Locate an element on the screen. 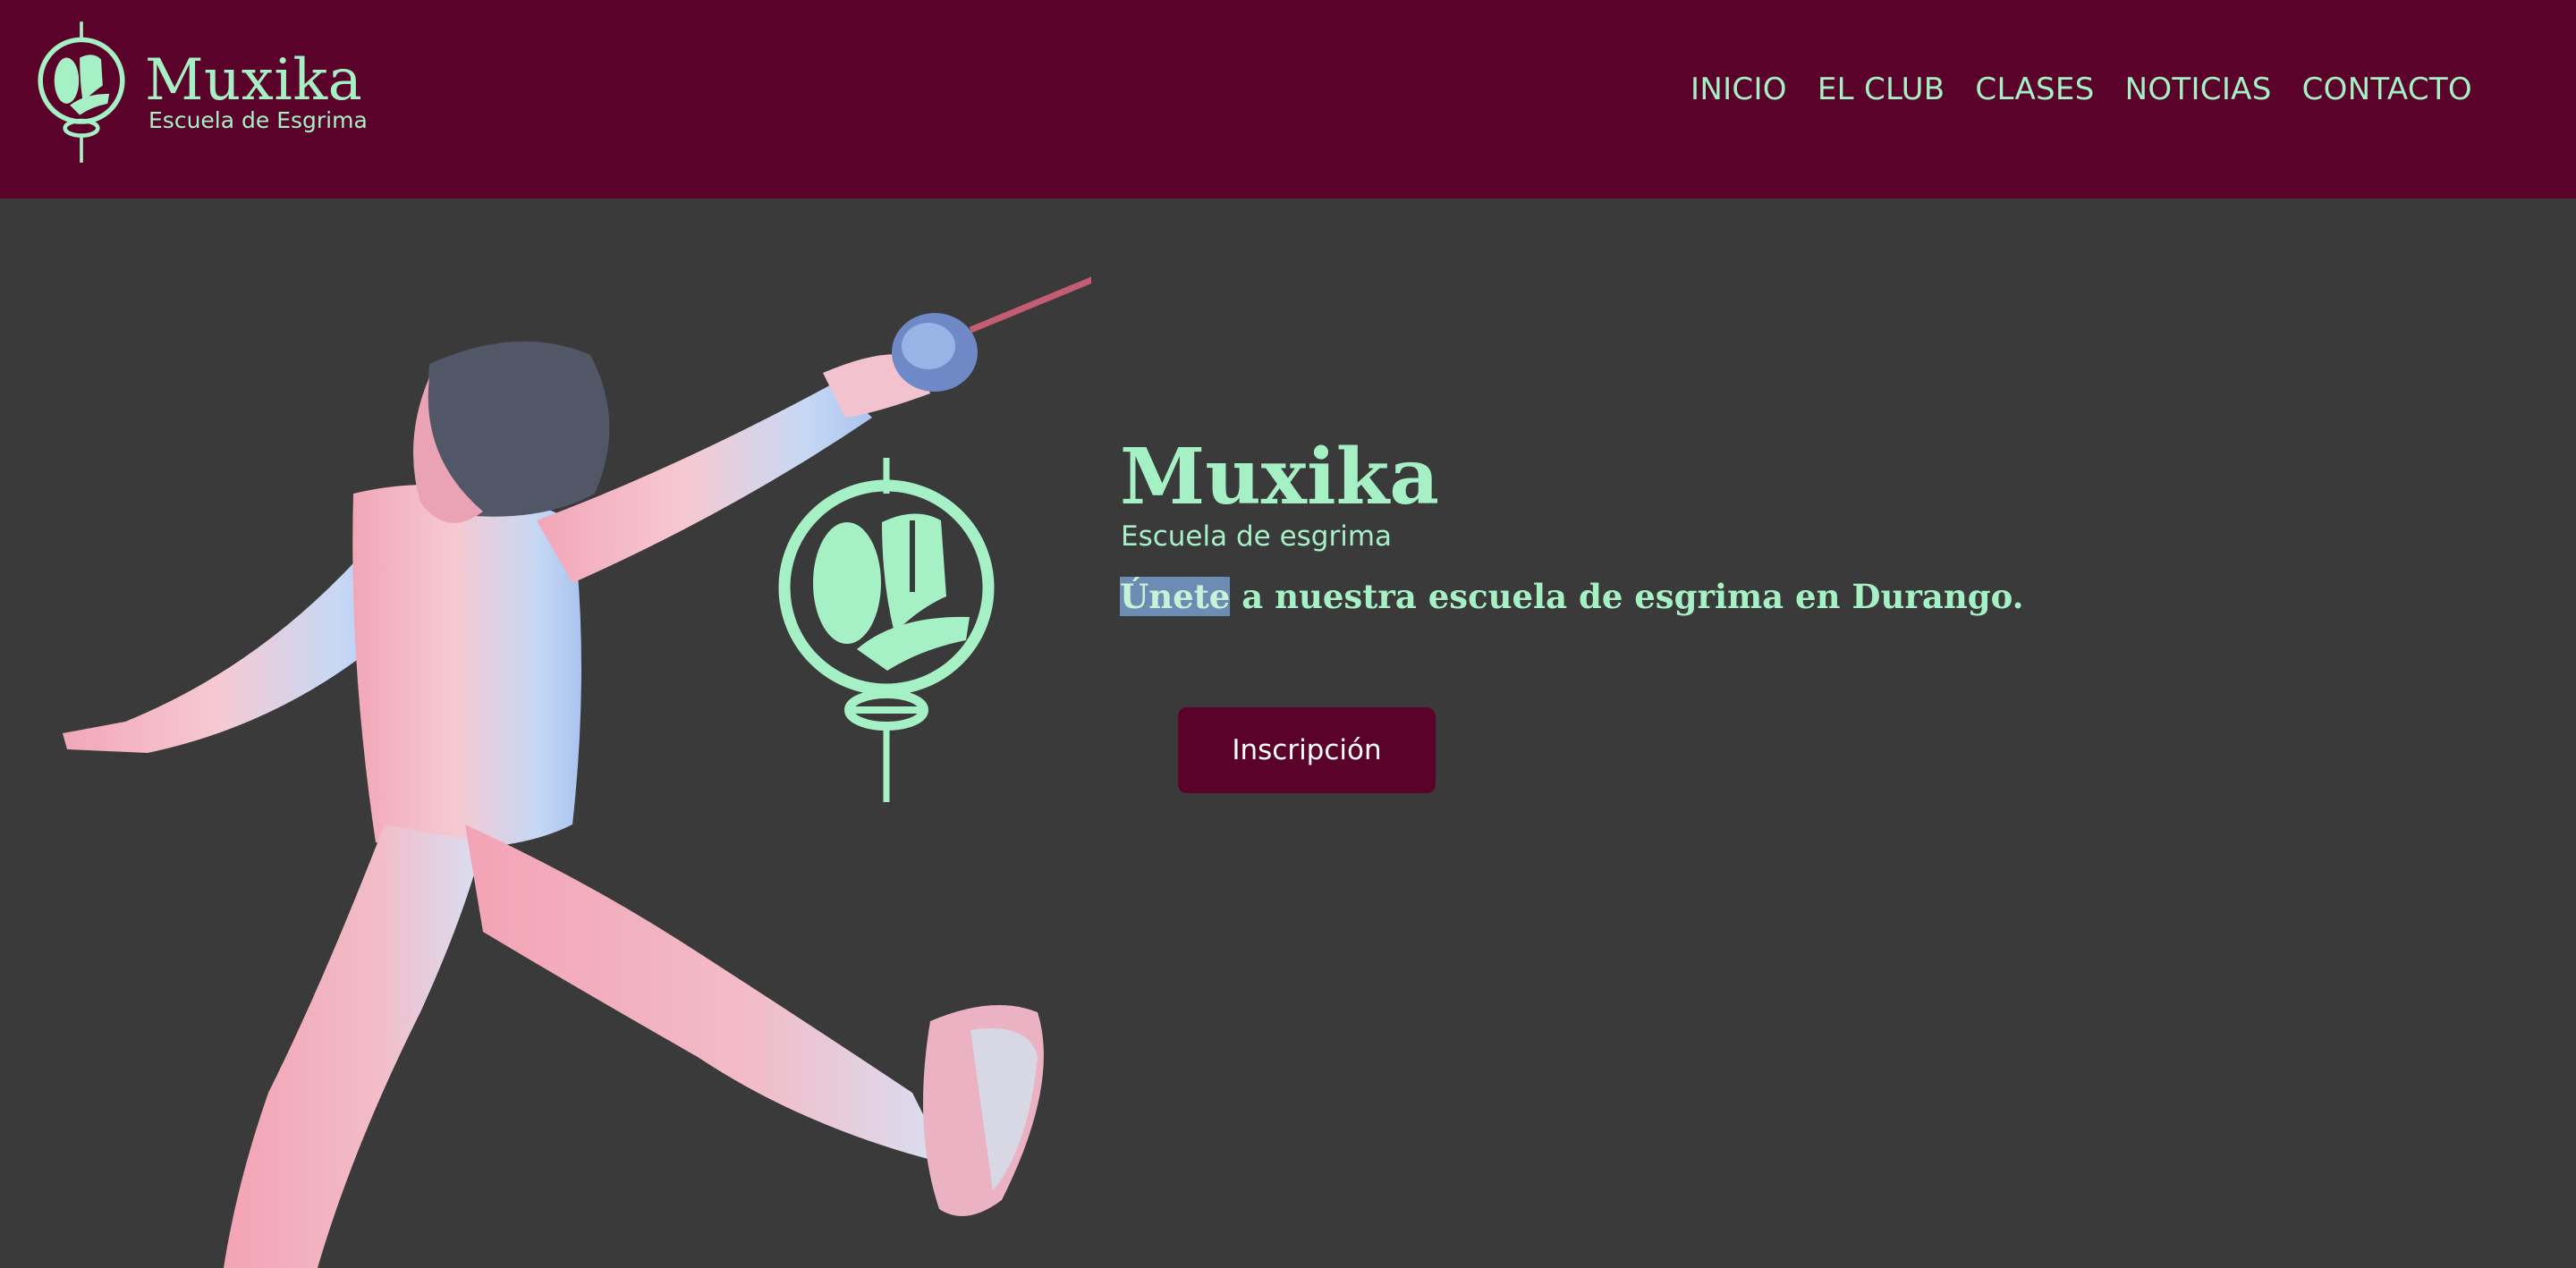 This screenshot has width=2576, height=1268. brand-logo-link: Muxika Escuela de Esgrima is located at coordinates (200, 92).